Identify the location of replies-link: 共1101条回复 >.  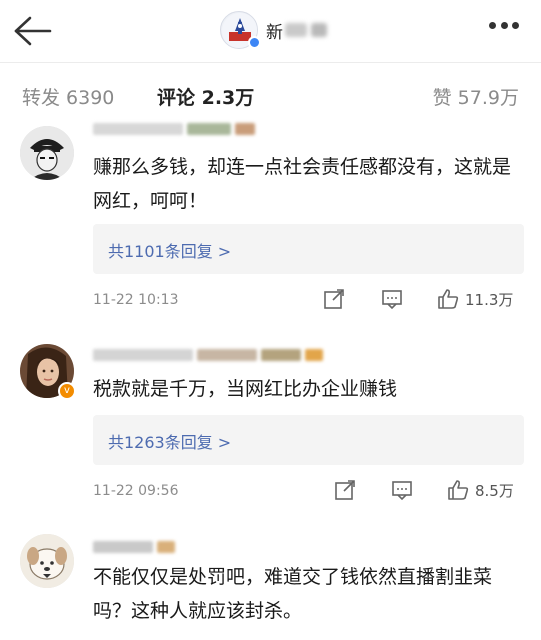
(308, 249).